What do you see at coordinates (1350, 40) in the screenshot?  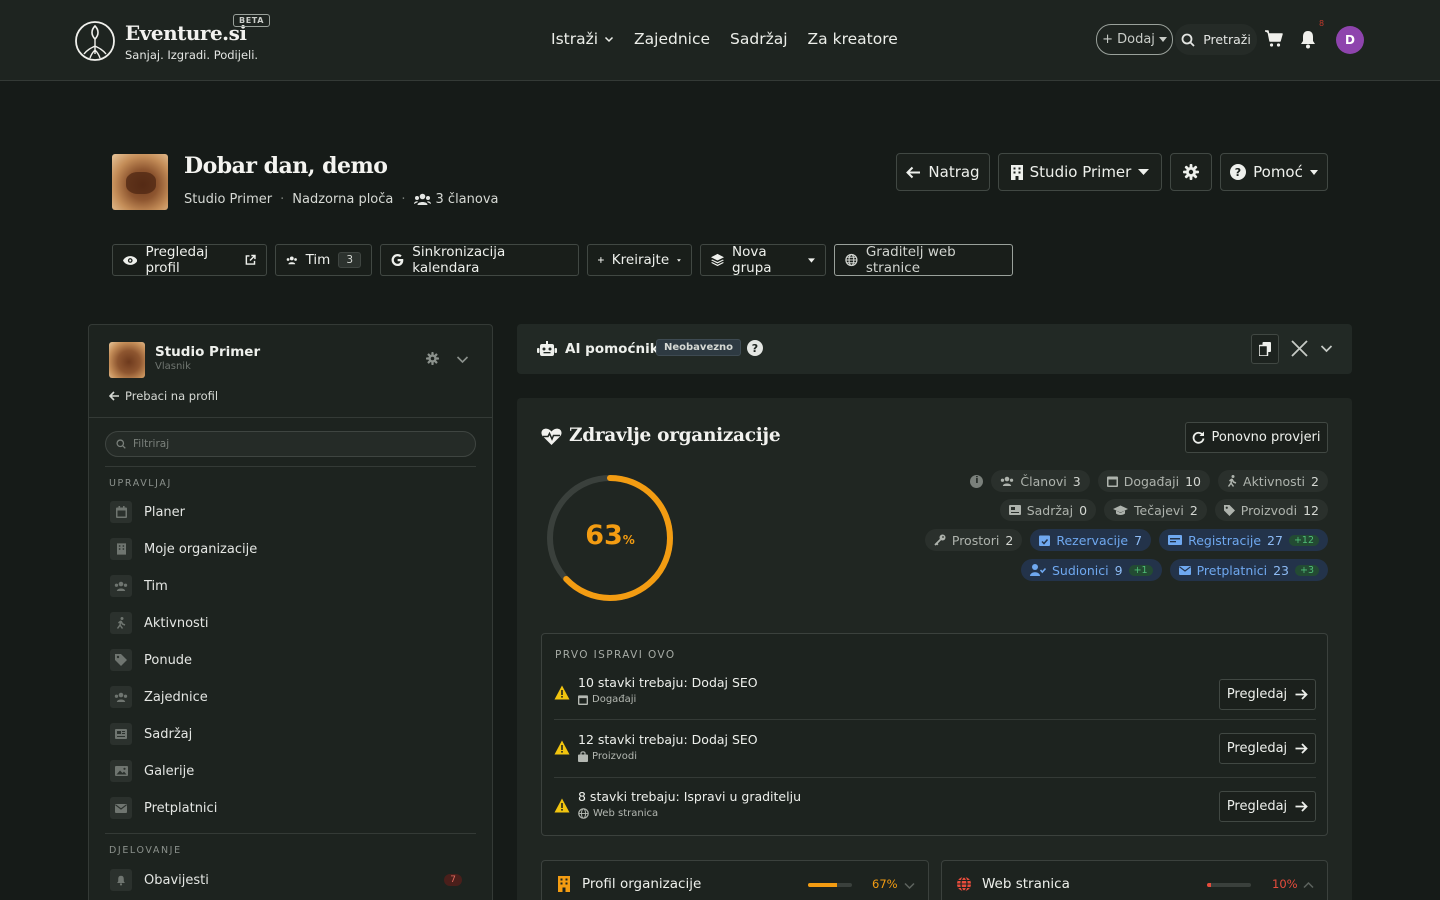 I see `user-avatar: D` at bounding box center [1350, 40].